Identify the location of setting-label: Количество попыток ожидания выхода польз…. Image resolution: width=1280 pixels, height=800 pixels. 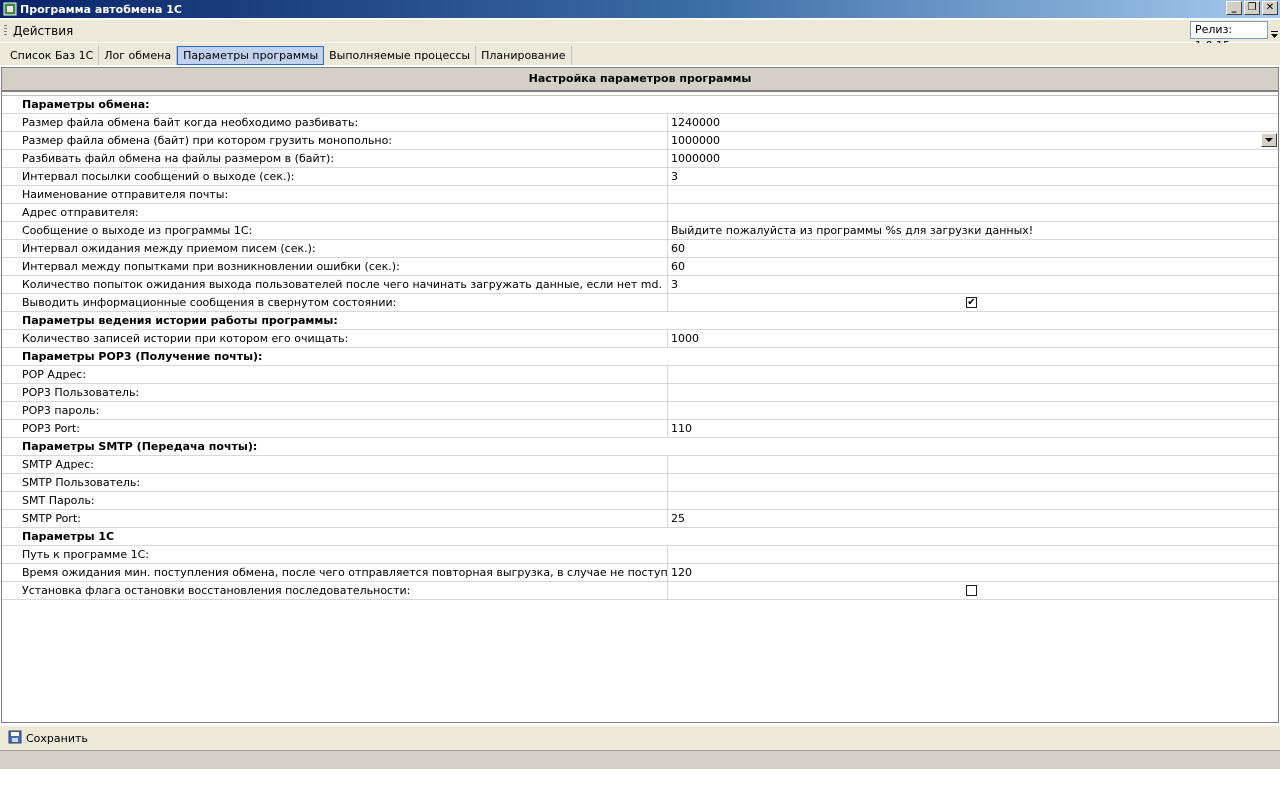
(335, 284).